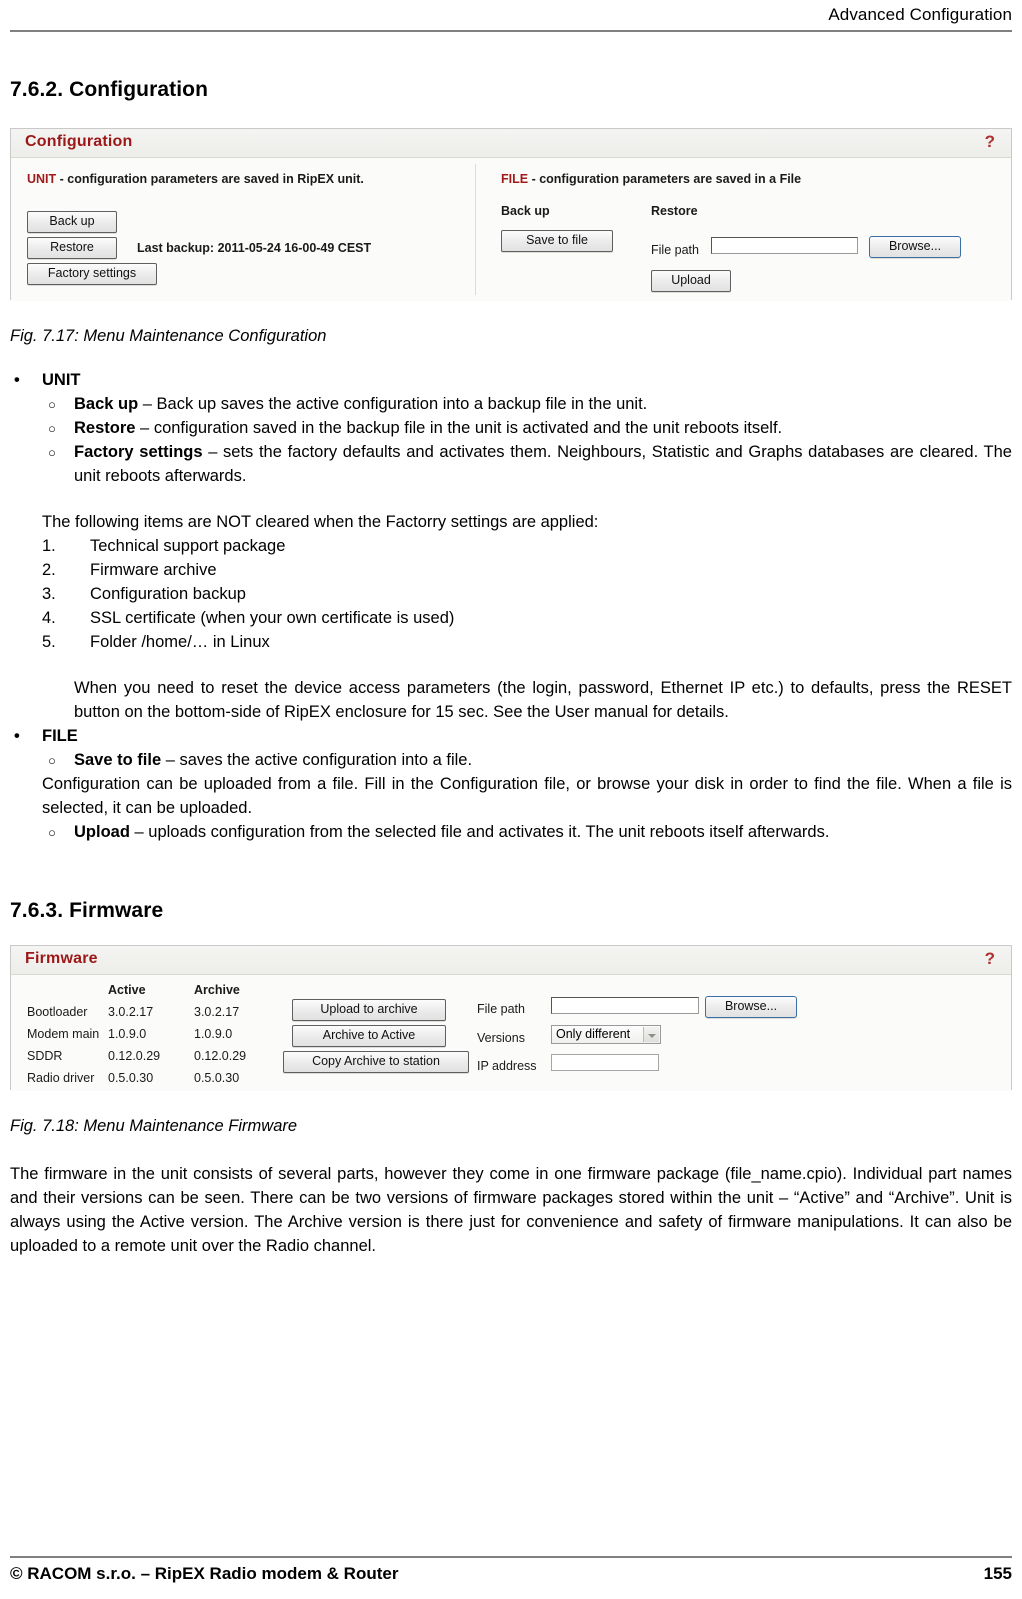 This screenshot has width=1022, height=1599. Describe the element at coordinates (376, 1062) in the screenshot. I see `copy-archive-to-station-button: Copy Archive to station` at that location.